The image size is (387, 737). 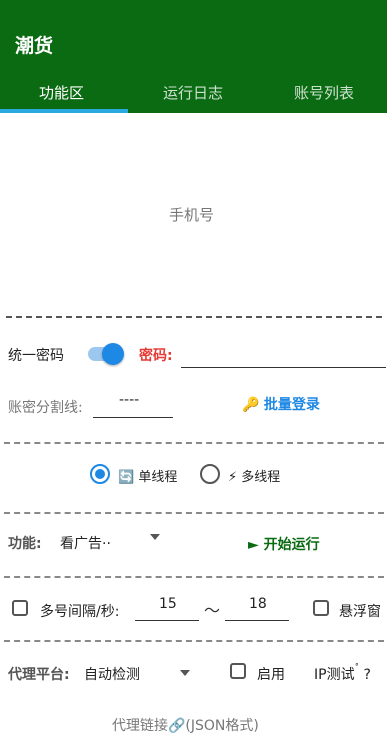 What do you see at coordinates (64, 111) in the screenshot?
I see `tab-indicator` at bounding box center [64, 111].